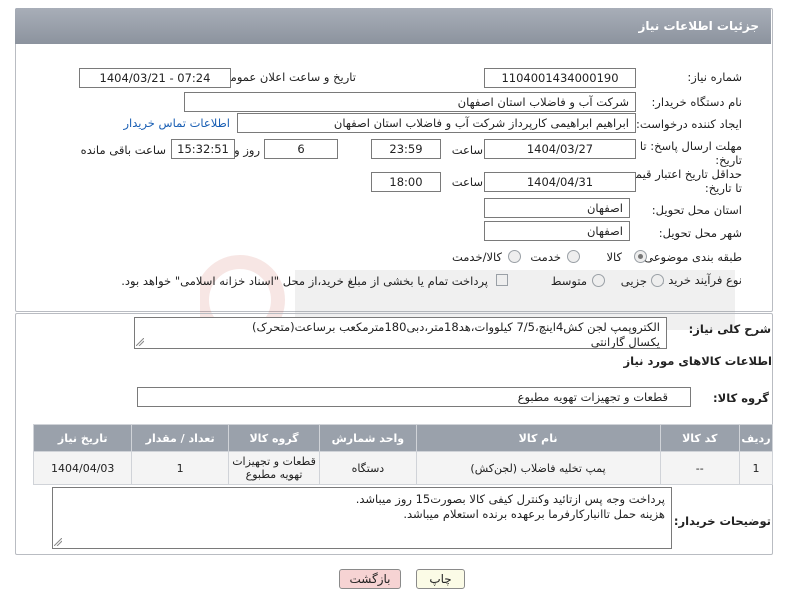 The width and height of the screenshot is (788, 606). Describe the element at coordinates (180, 438) in the screenshot. I see `col-qty: تعداد / مقدار` at that location.